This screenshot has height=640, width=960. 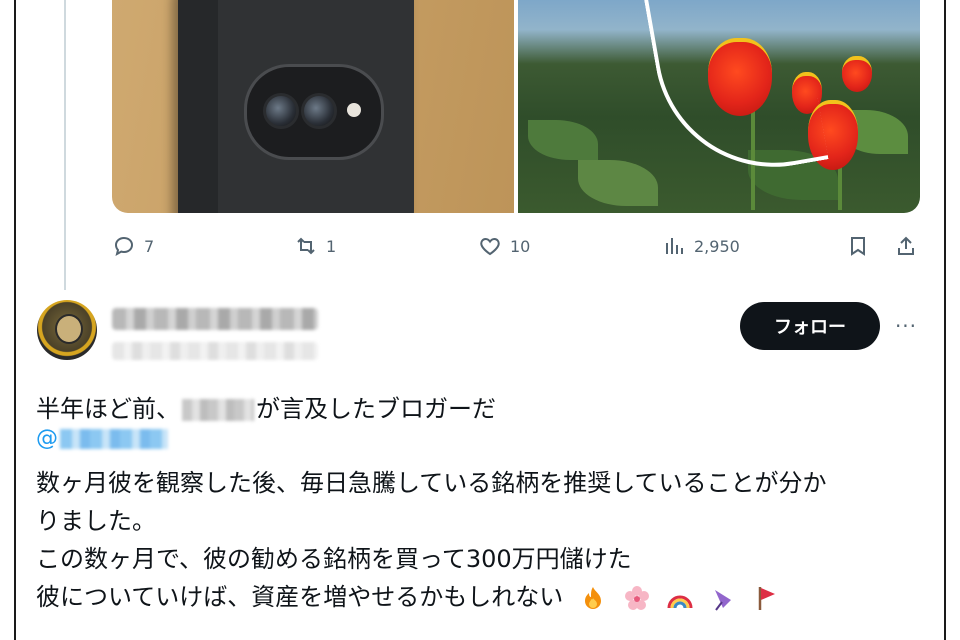 I want to click on rainbow-icon, so click(x=680, y=602).